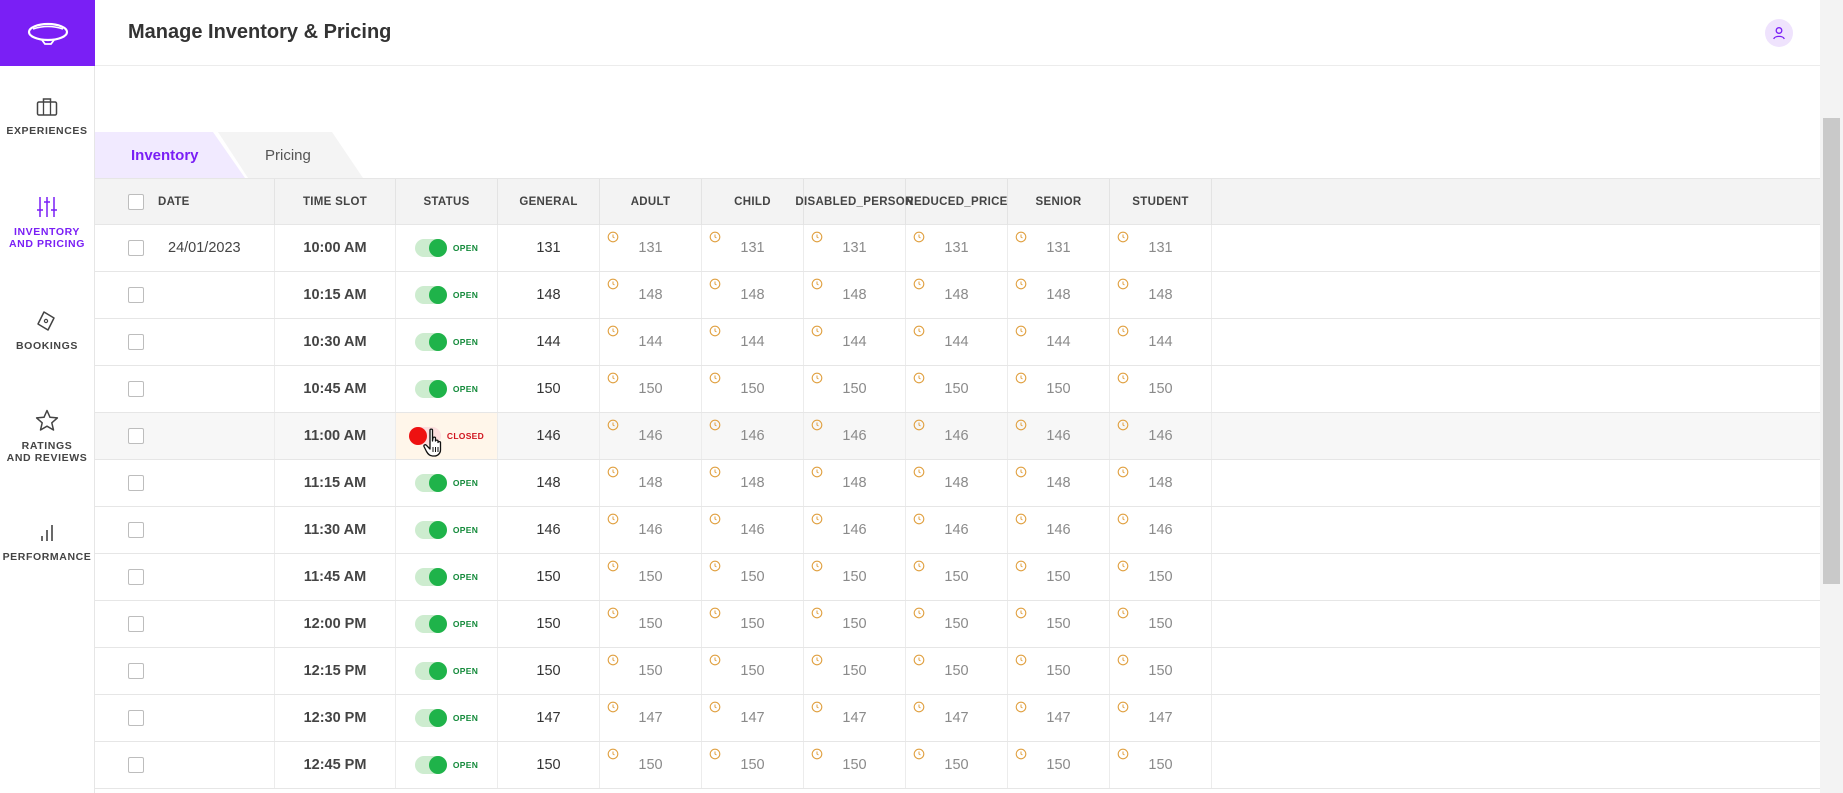  What do you see at coordinates (651, 248) in the screenshot?
I see `adult-qty-cell: 131` at bounding box center [651, 248].